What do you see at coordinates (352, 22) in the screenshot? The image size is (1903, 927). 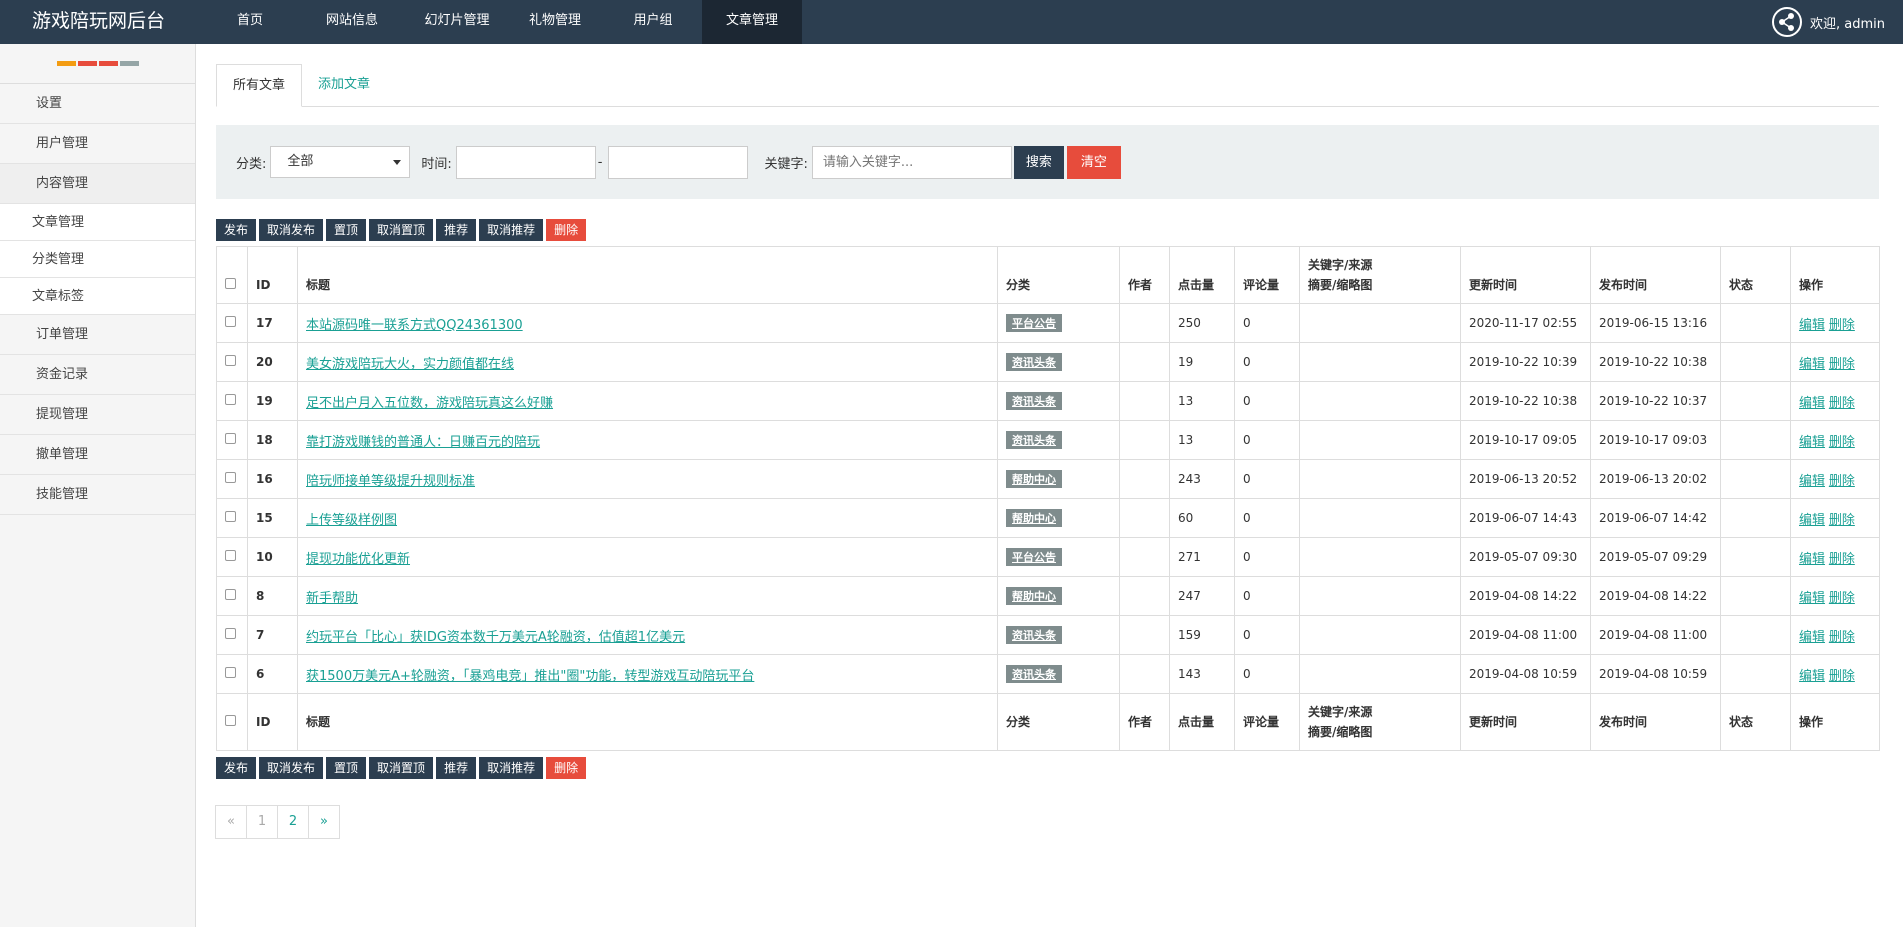 I see `nav-item-1: 网站信息` at bounding box center [352, 22].